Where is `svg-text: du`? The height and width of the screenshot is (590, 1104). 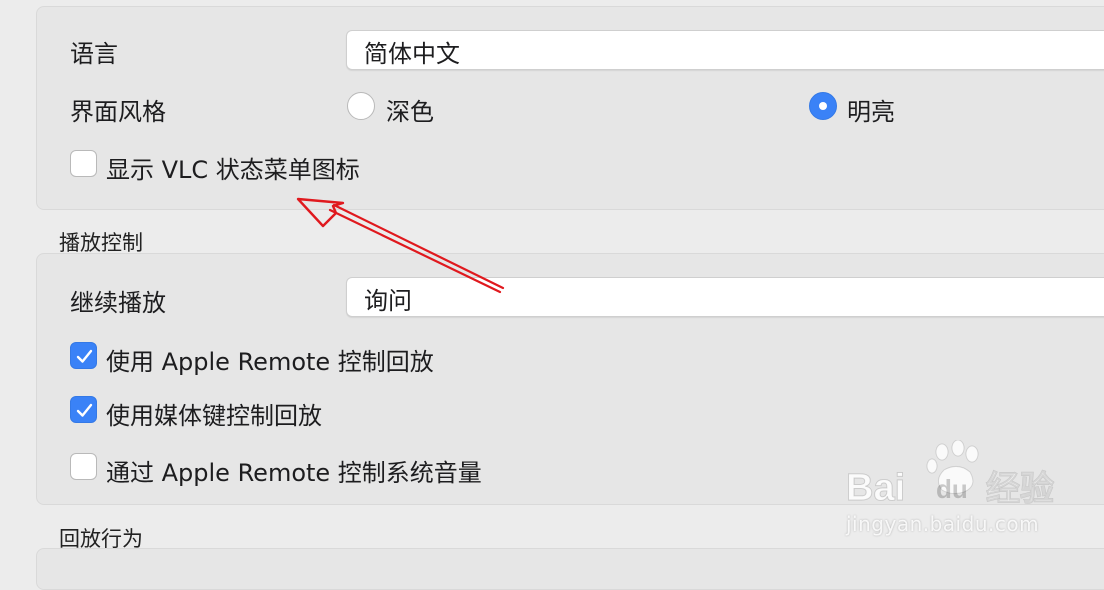 svg-text: du is located at coordinates (952, 489).